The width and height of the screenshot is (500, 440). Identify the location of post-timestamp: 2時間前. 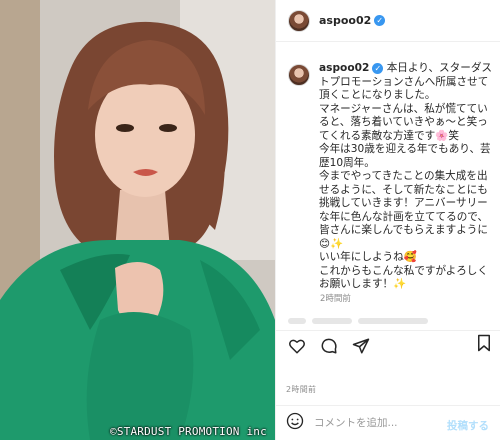
(301, 389).